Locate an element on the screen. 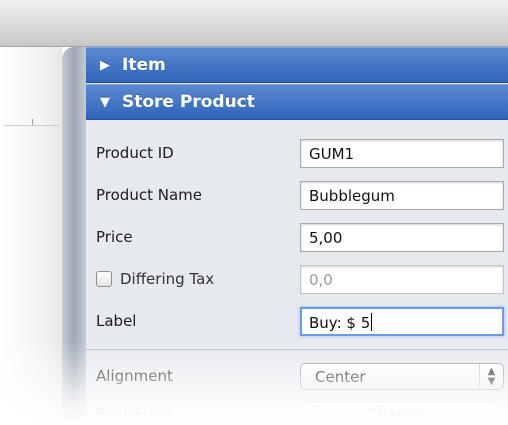 The width and height of the screenshot is (508, 425). differing-tax-checkbox is located at coordinates (104, 279).